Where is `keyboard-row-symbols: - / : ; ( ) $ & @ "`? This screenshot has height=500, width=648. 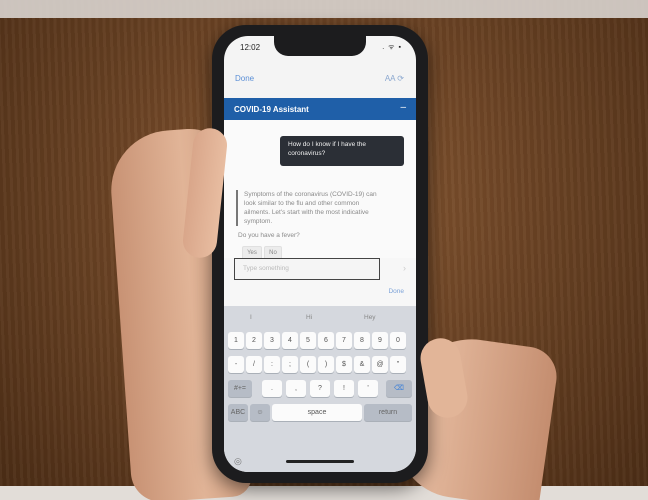
keyboard-row-symbols: - / : ; ( ) $ & @ " is located at coordinates (320, 364).